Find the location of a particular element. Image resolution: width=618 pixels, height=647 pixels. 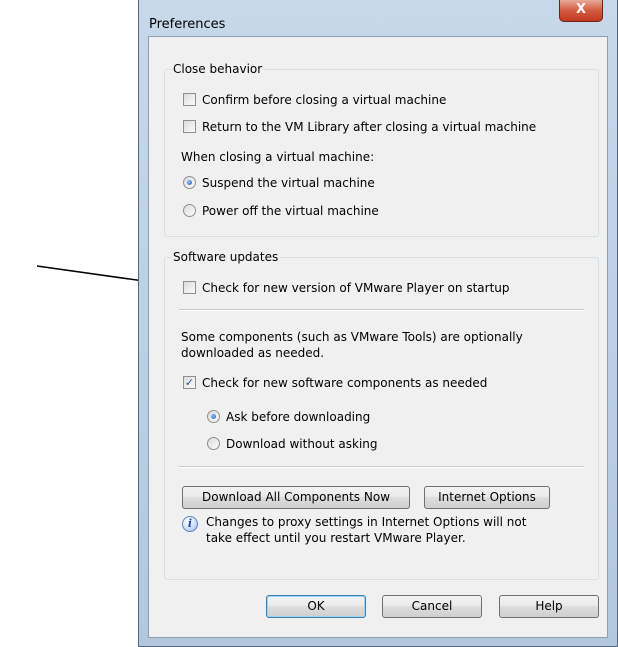

check-components-checkbox: ✓ is located at coordinates (189, 382).